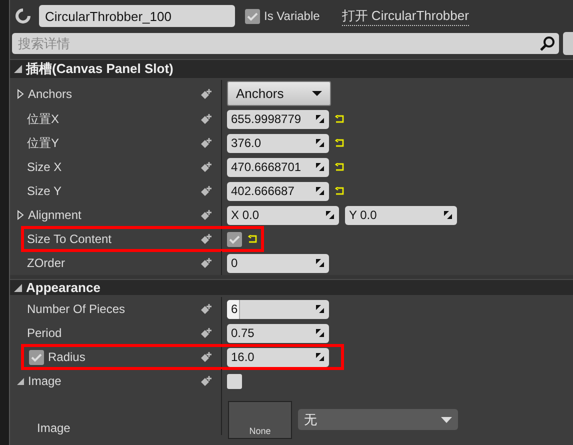  Describe the element at coordinates (378, 419) in the screenshot. I see `asset-dropdown: 无` at that location.